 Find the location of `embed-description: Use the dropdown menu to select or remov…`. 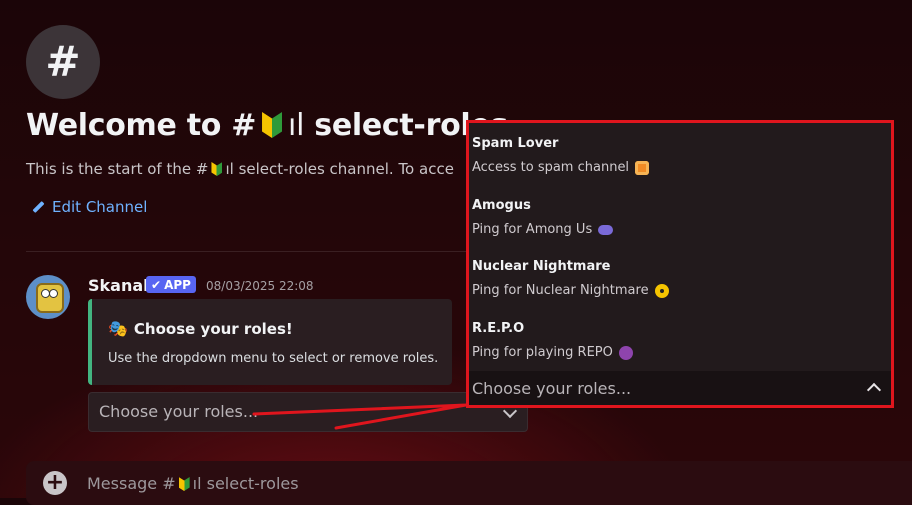

embed-description: Use the dropdown menu to select or remov… is located at coordinates (273, 358).